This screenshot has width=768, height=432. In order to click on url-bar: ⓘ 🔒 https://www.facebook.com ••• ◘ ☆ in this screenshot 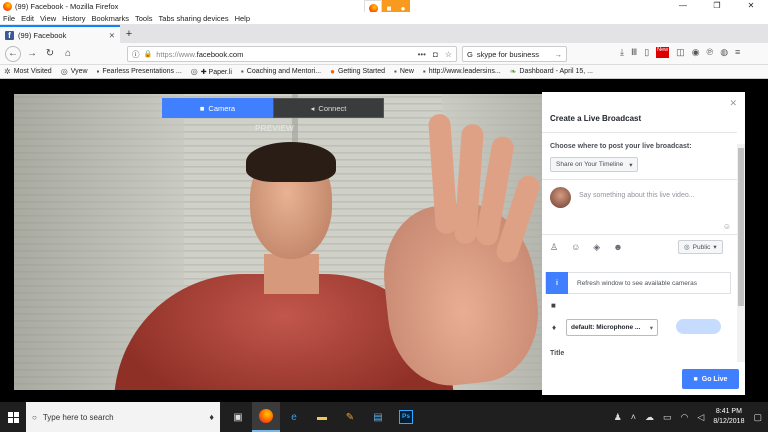, I will do `click(292, 54)`.